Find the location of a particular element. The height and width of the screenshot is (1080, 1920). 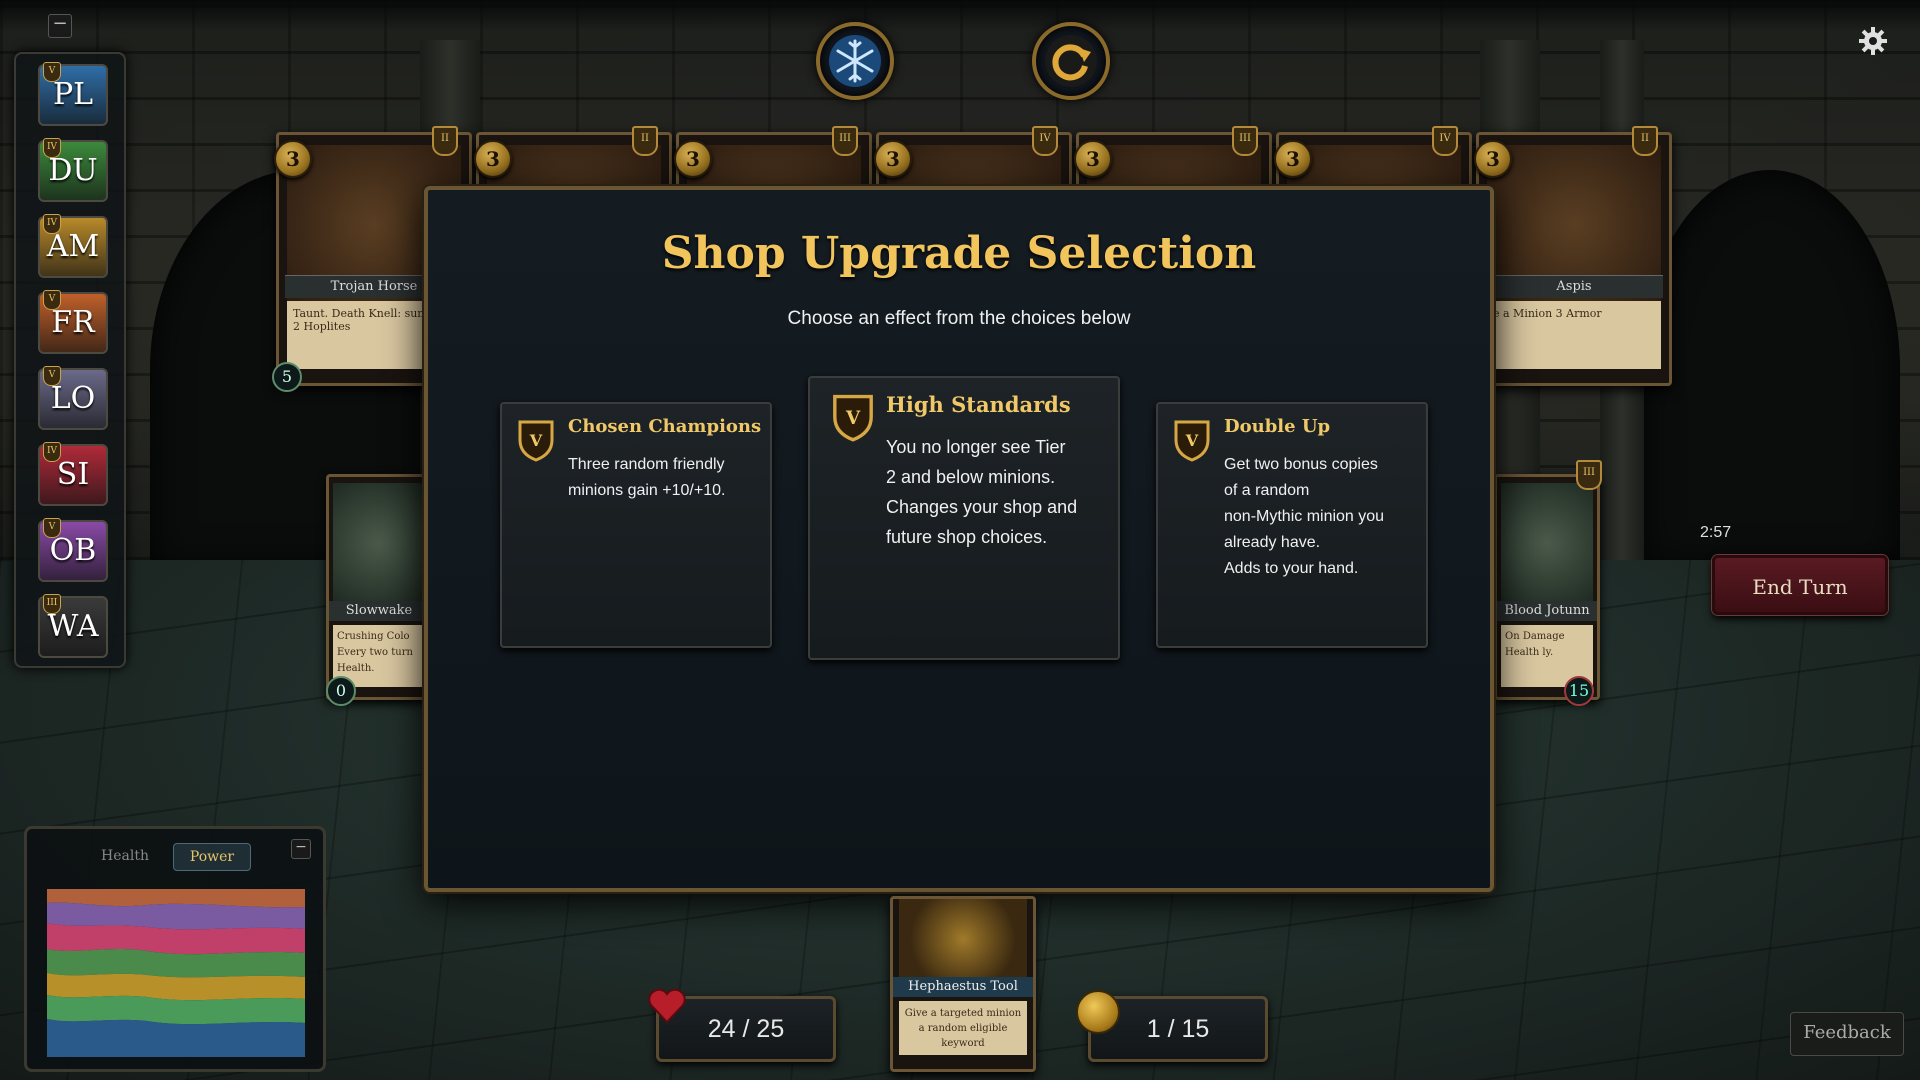

turn-timer: 2:57 is located at coordinates (1716, 532).